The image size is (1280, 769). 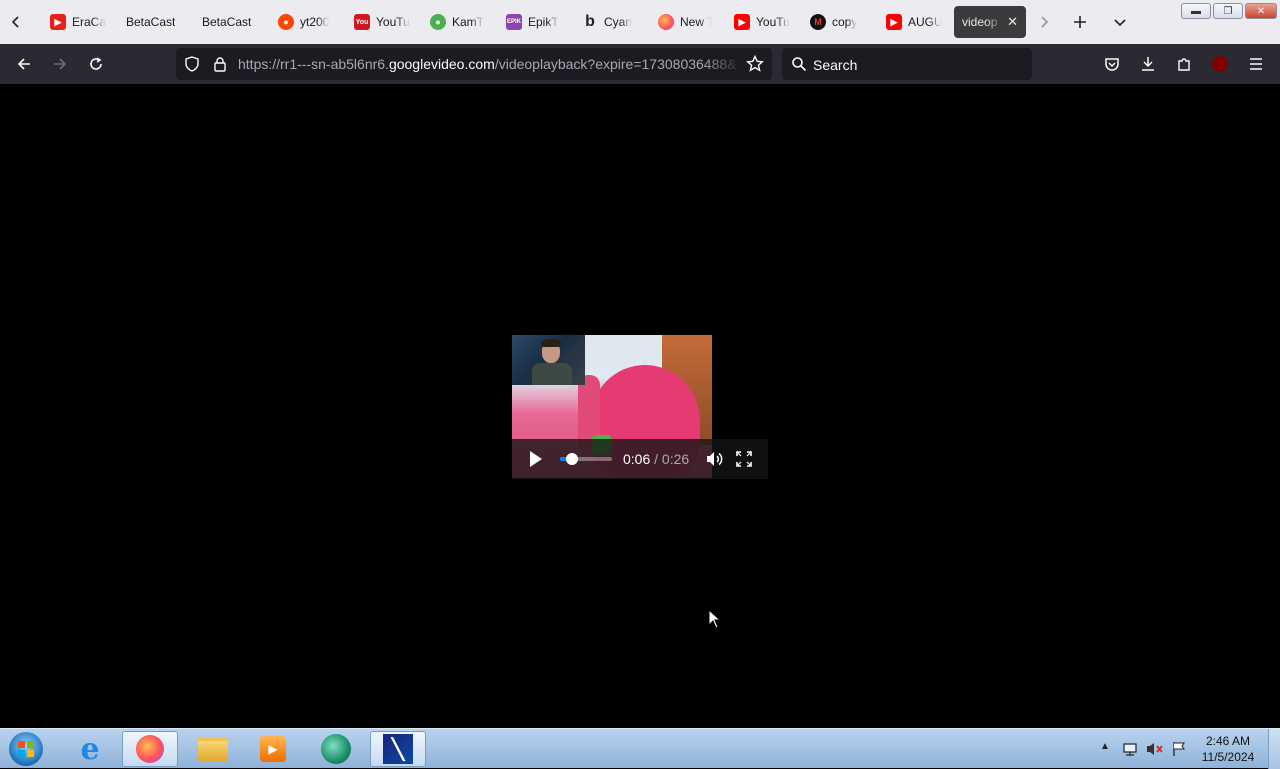 I want to click on taskbar-app-teal, so click(x=336, y=749).